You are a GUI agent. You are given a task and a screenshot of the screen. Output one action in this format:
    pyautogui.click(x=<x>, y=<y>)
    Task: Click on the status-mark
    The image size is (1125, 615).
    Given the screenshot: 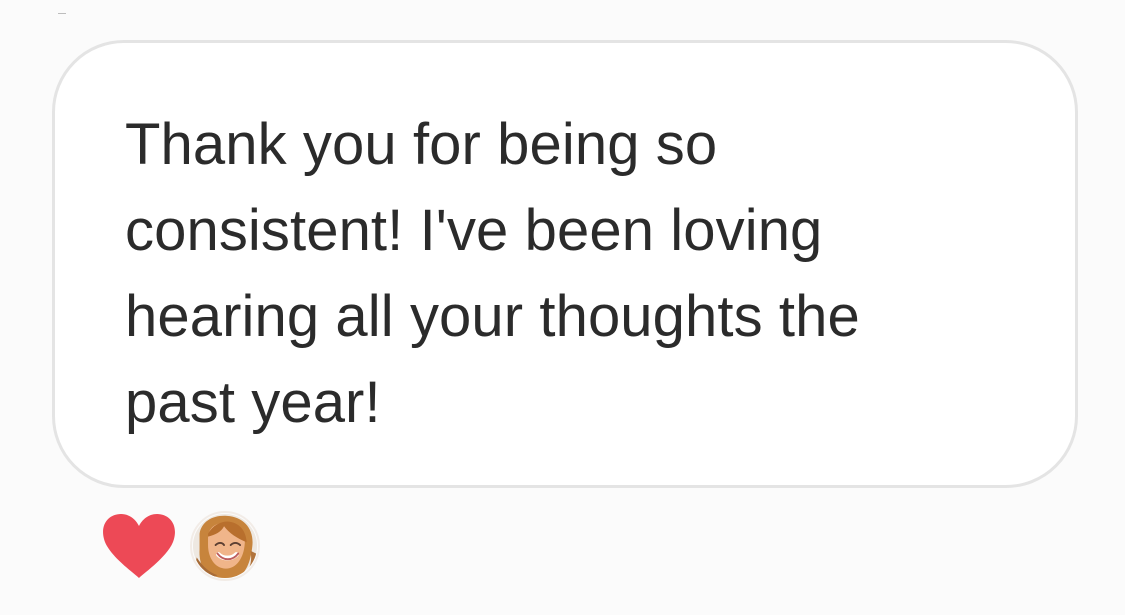 What is the action you would take?
    pyautogui.click(x=62, y=13)
    